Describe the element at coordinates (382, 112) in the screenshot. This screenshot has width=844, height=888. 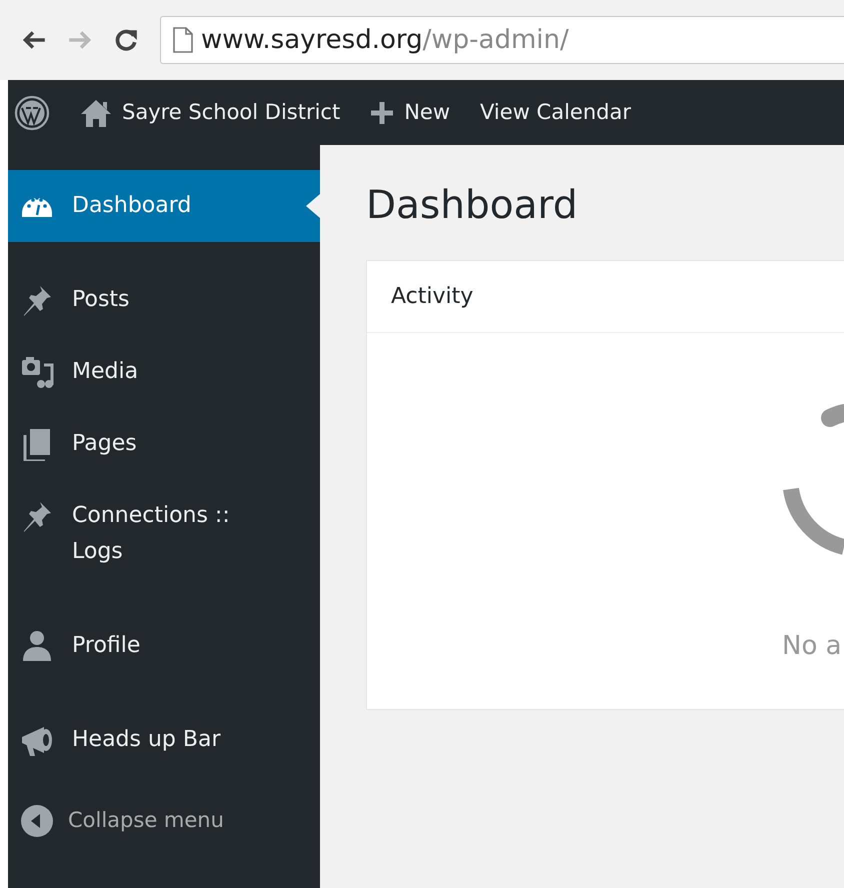
I see `plus-icon` at that location.